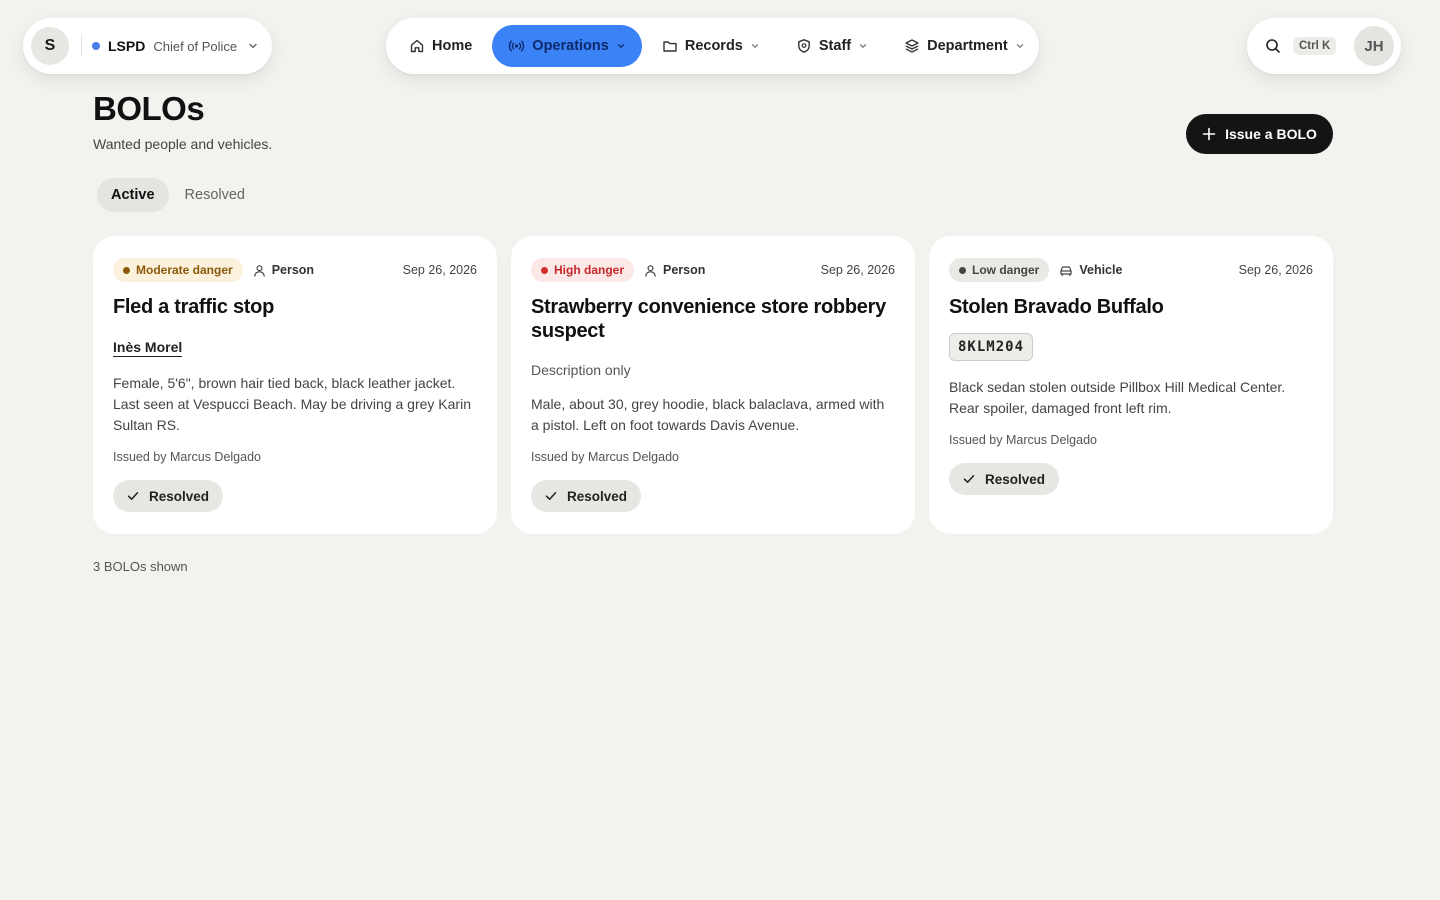 The width and height of the screenshot is (1440, 900). I want to click on broadcast-icon, so click(516, 46).